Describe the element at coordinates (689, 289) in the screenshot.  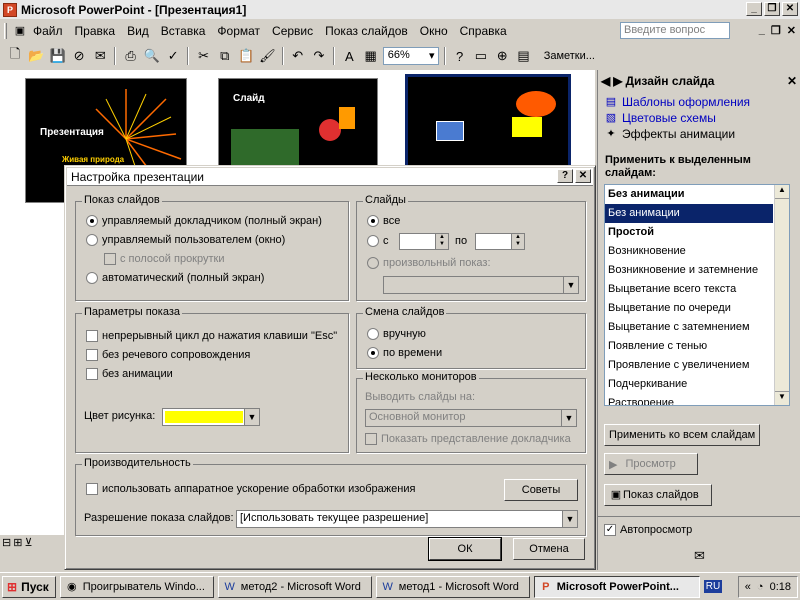
I see `animation-list-item: Выцветание всего текста` at that location.